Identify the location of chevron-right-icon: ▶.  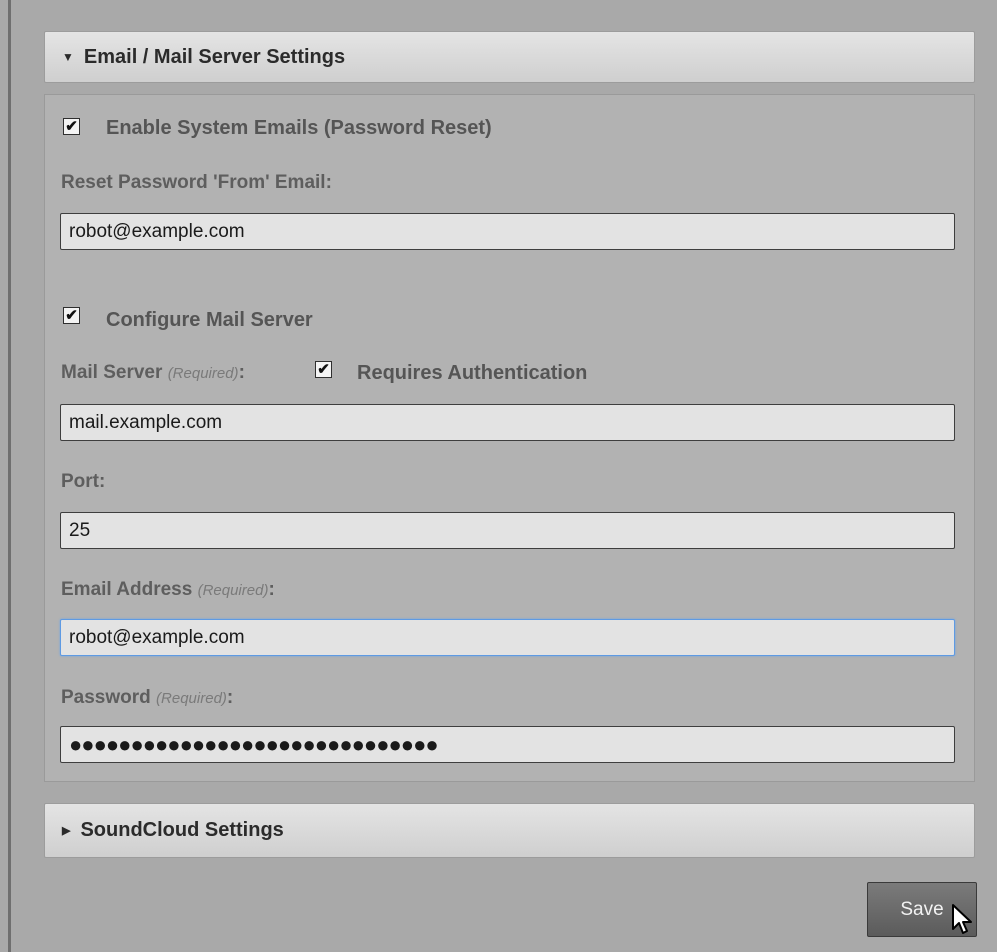
(66, 831).